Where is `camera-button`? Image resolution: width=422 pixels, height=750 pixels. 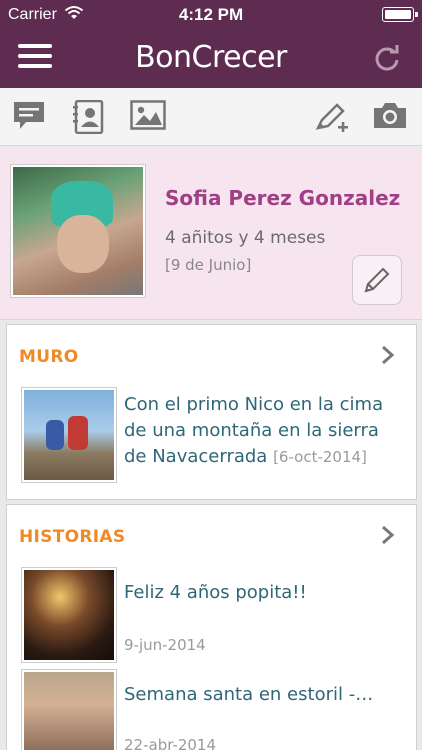
camera-button is located at coordinates (390, 117).